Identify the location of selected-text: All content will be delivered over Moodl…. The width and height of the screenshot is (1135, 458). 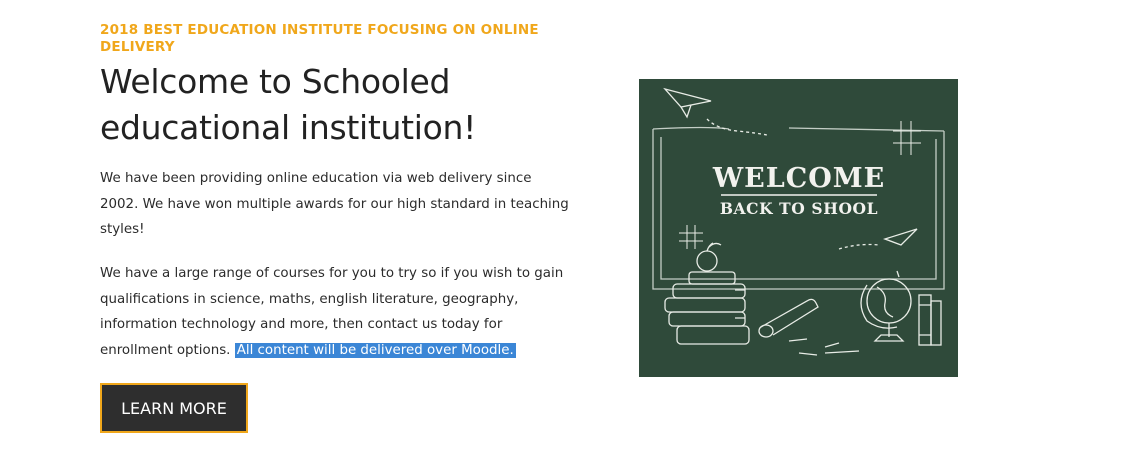
(375, 350).